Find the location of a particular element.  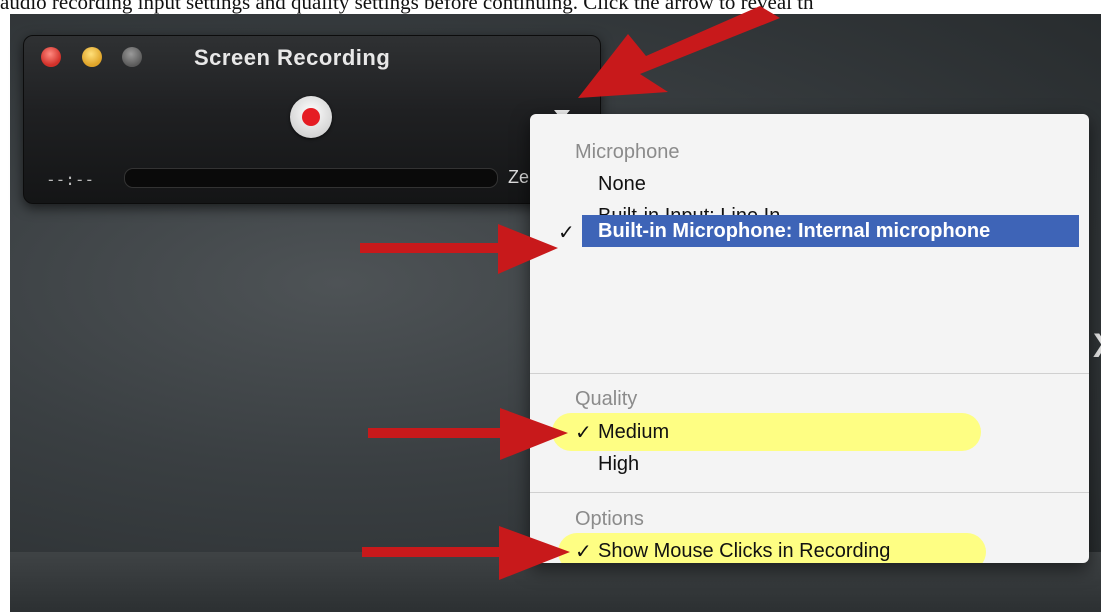

record-icon is located at coordinates (311, 117).